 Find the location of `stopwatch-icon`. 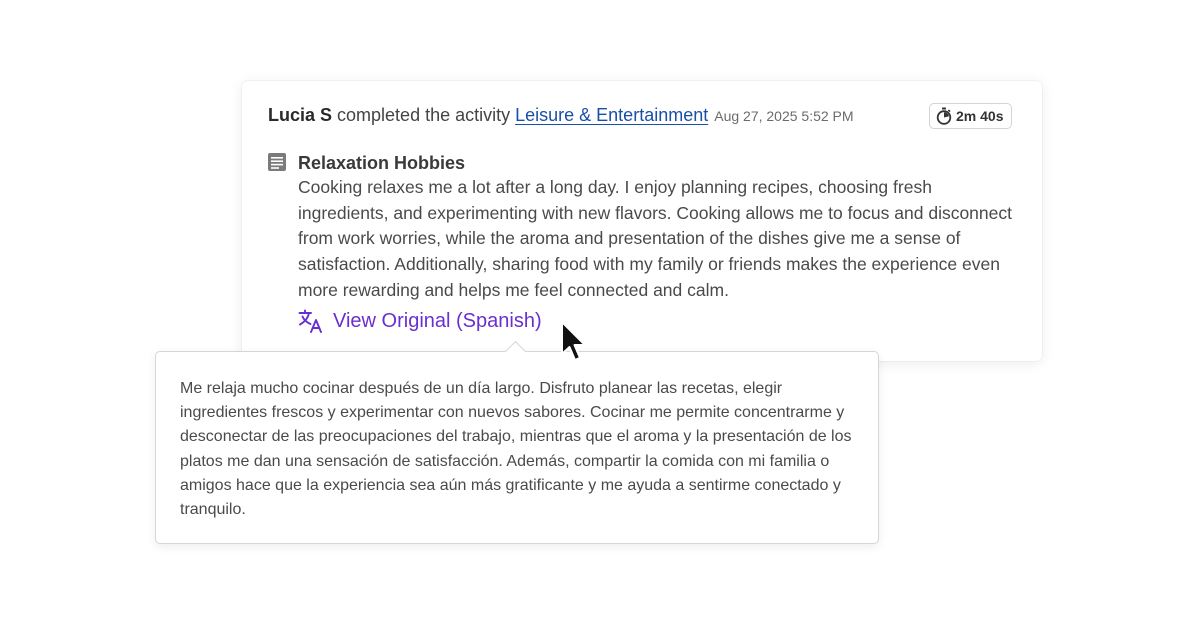

stopwatch-icon is located at coordinates (944, 116).